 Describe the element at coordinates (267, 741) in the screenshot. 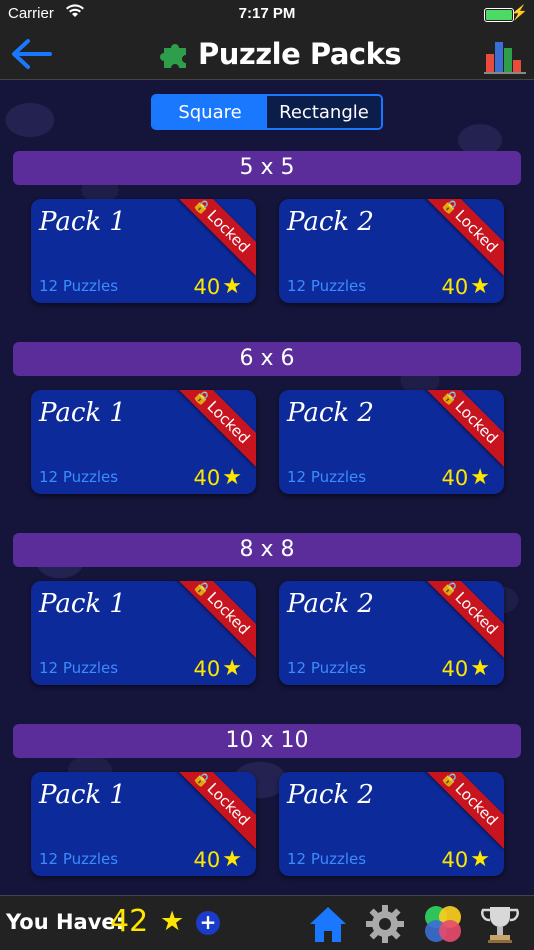

I see `section-header: 10 x 10` at that location.